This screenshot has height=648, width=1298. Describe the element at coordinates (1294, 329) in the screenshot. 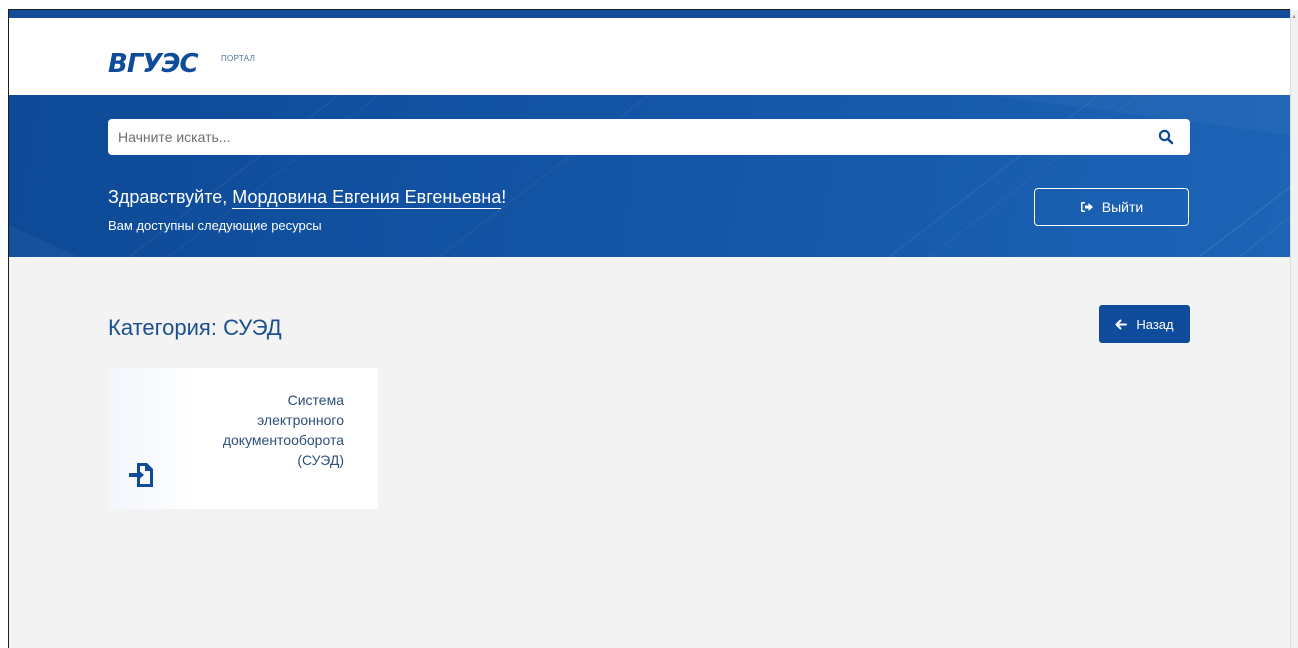

I see `vertical-scrollbar` at that location.